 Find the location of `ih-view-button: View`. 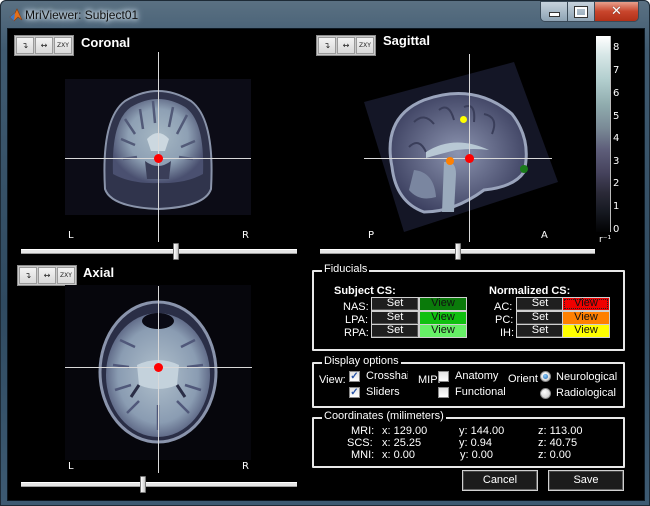

ih-view-button: View is located at coordinates (586, 331).